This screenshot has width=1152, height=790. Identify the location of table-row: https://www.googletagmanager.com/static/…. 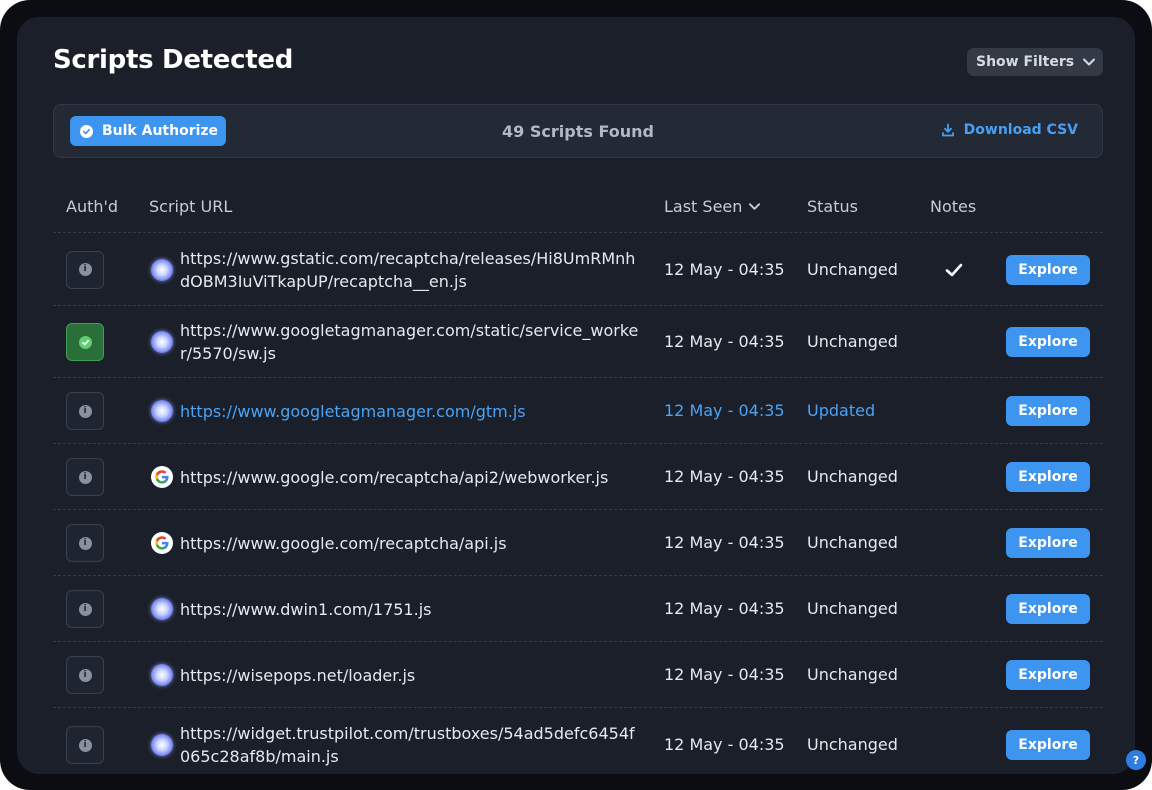
(578, 341).